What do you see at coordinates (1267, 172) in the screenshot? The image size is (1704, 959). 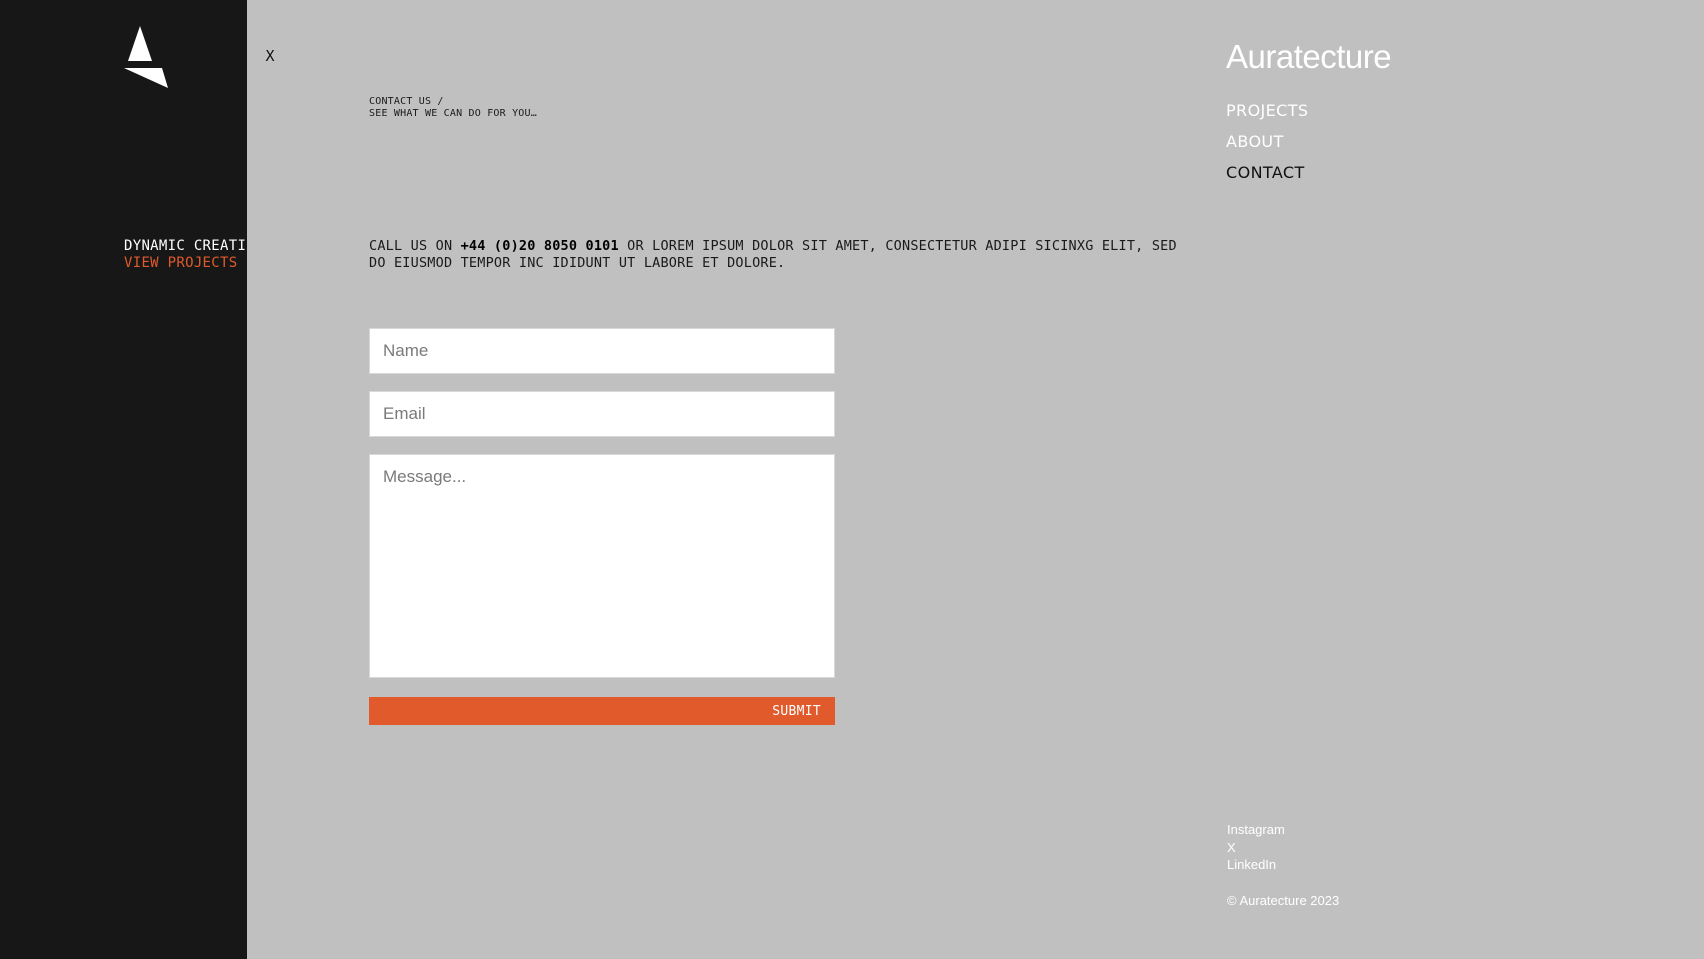 I see `nav-item-contact: CONTACT` at bounding box center [1267, 172].